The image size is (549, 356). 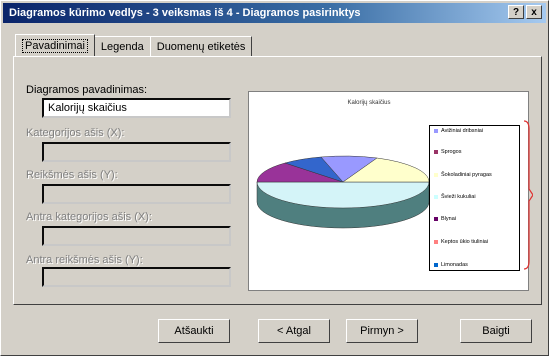 I want to click on legend-item: Šokoladiniai pyragas, so click(x=463, y=175).